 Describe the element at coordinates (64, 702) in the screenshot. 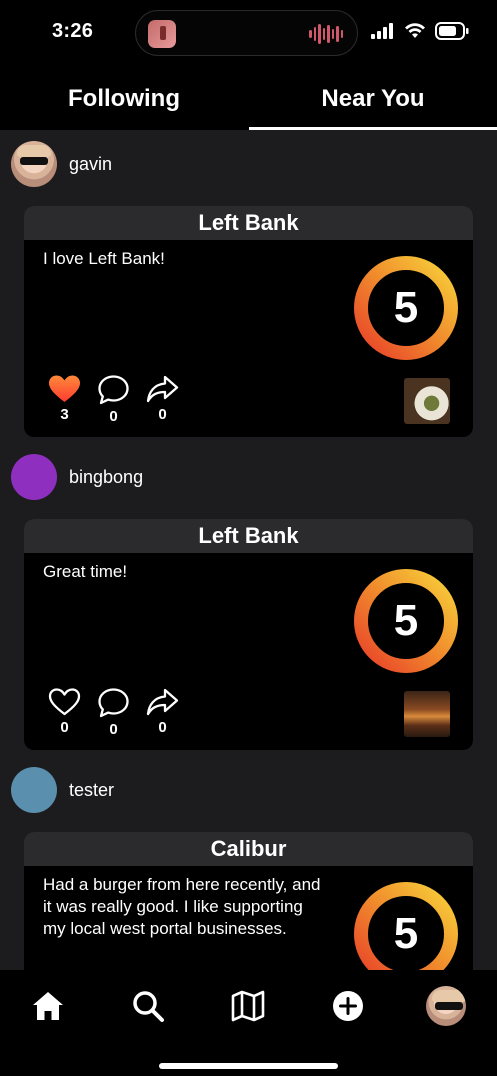

I see `heart-outline-icon` at that location.